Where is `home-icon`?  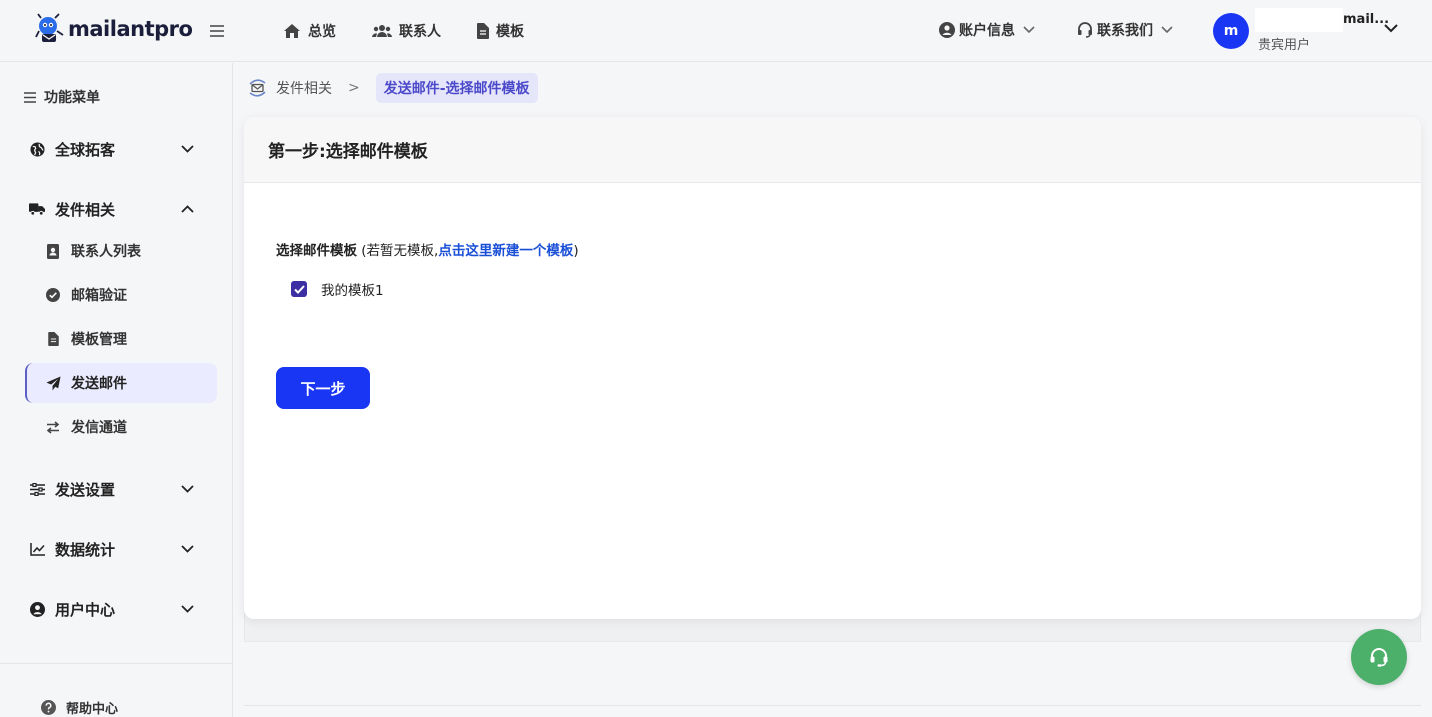
home-icon is located at coordinates (292, 31).